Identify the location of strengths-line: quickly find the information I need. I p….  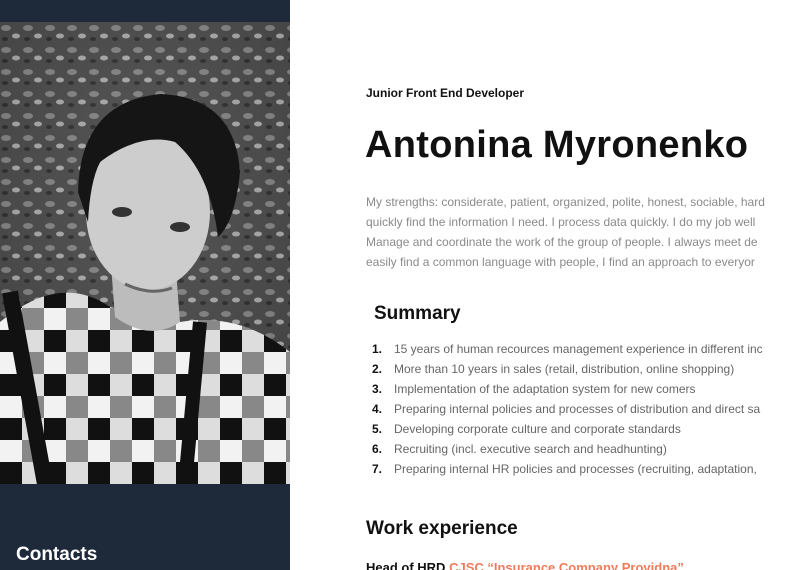
(561, 222).